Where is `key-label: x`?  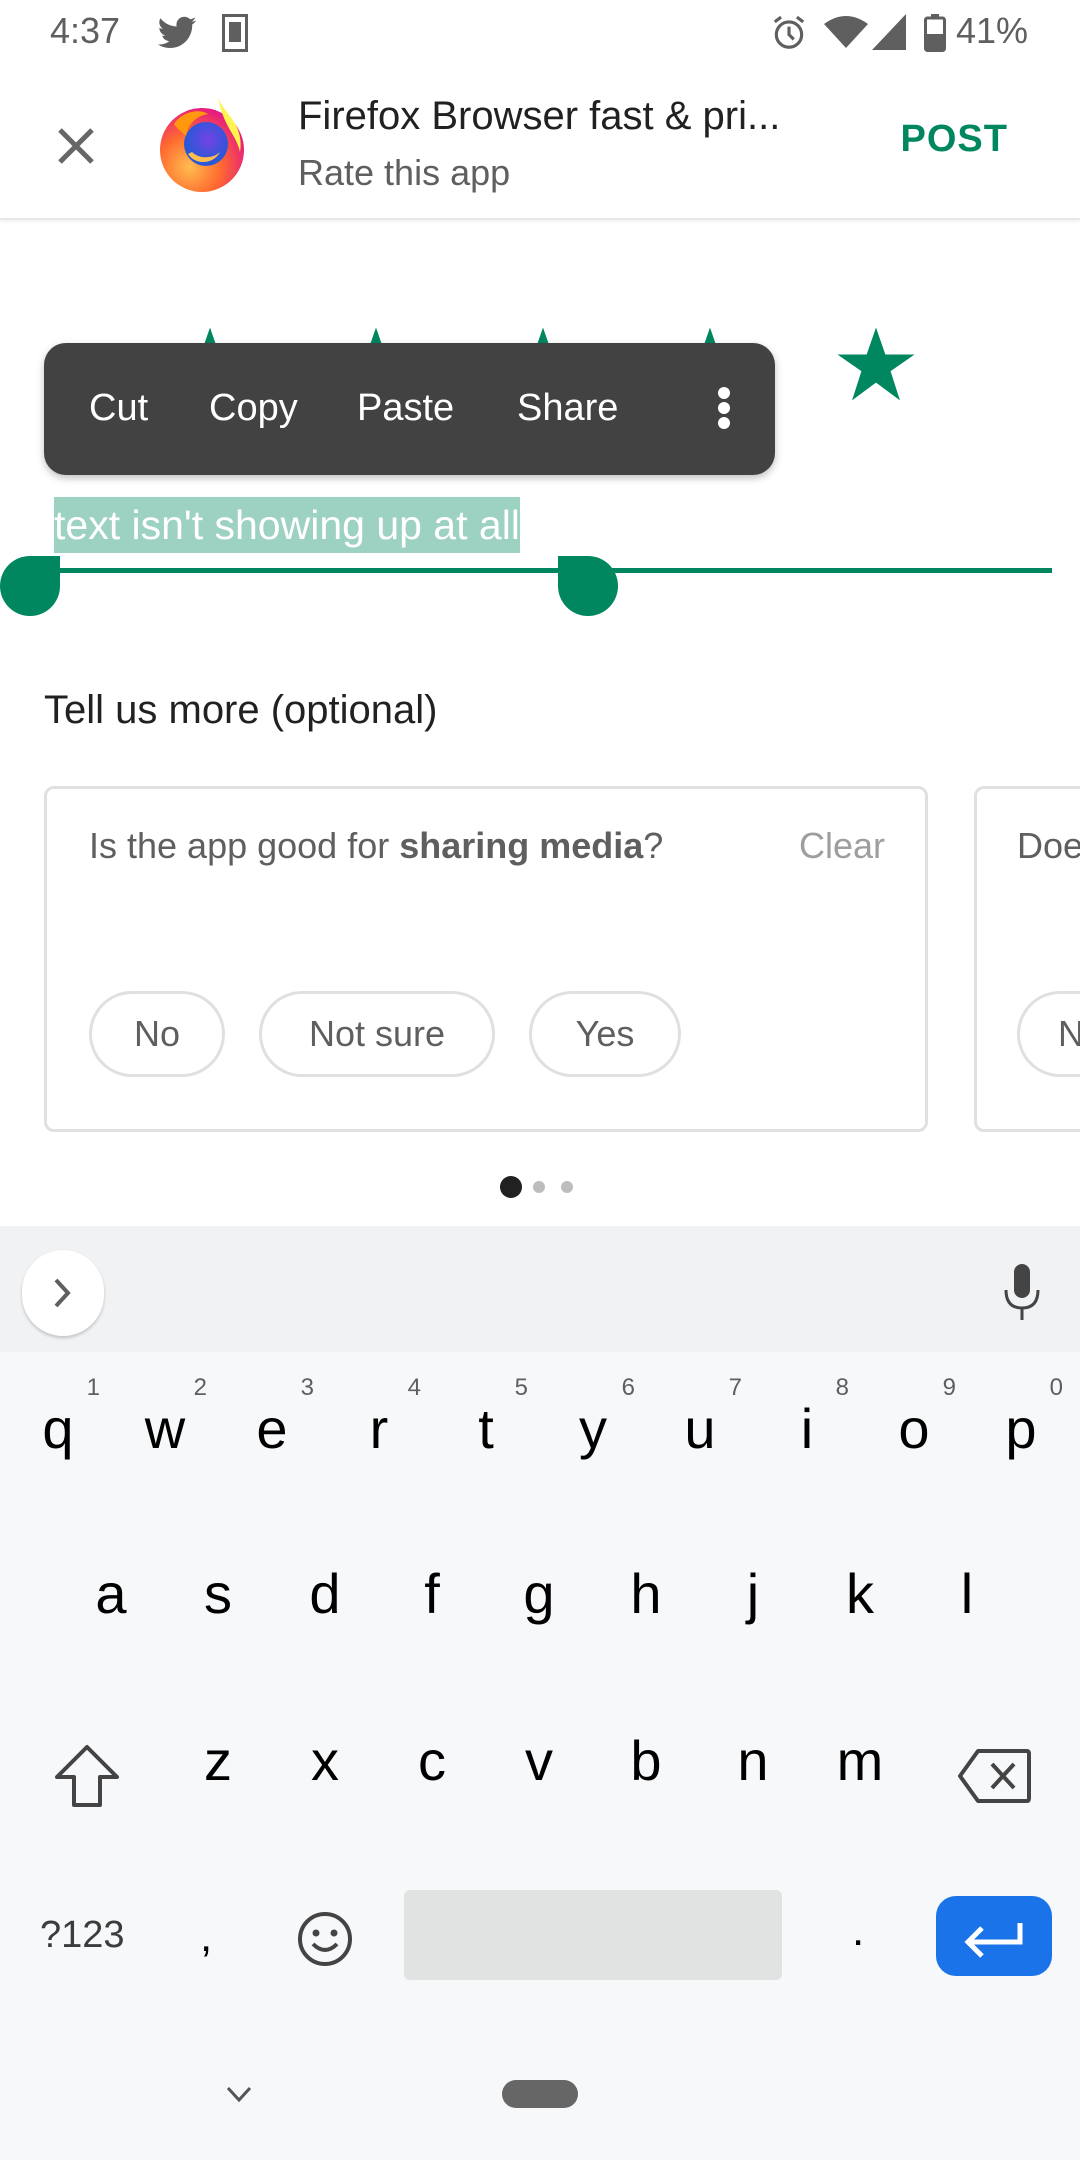
key-label: x is located at coordinates (325, 1760).